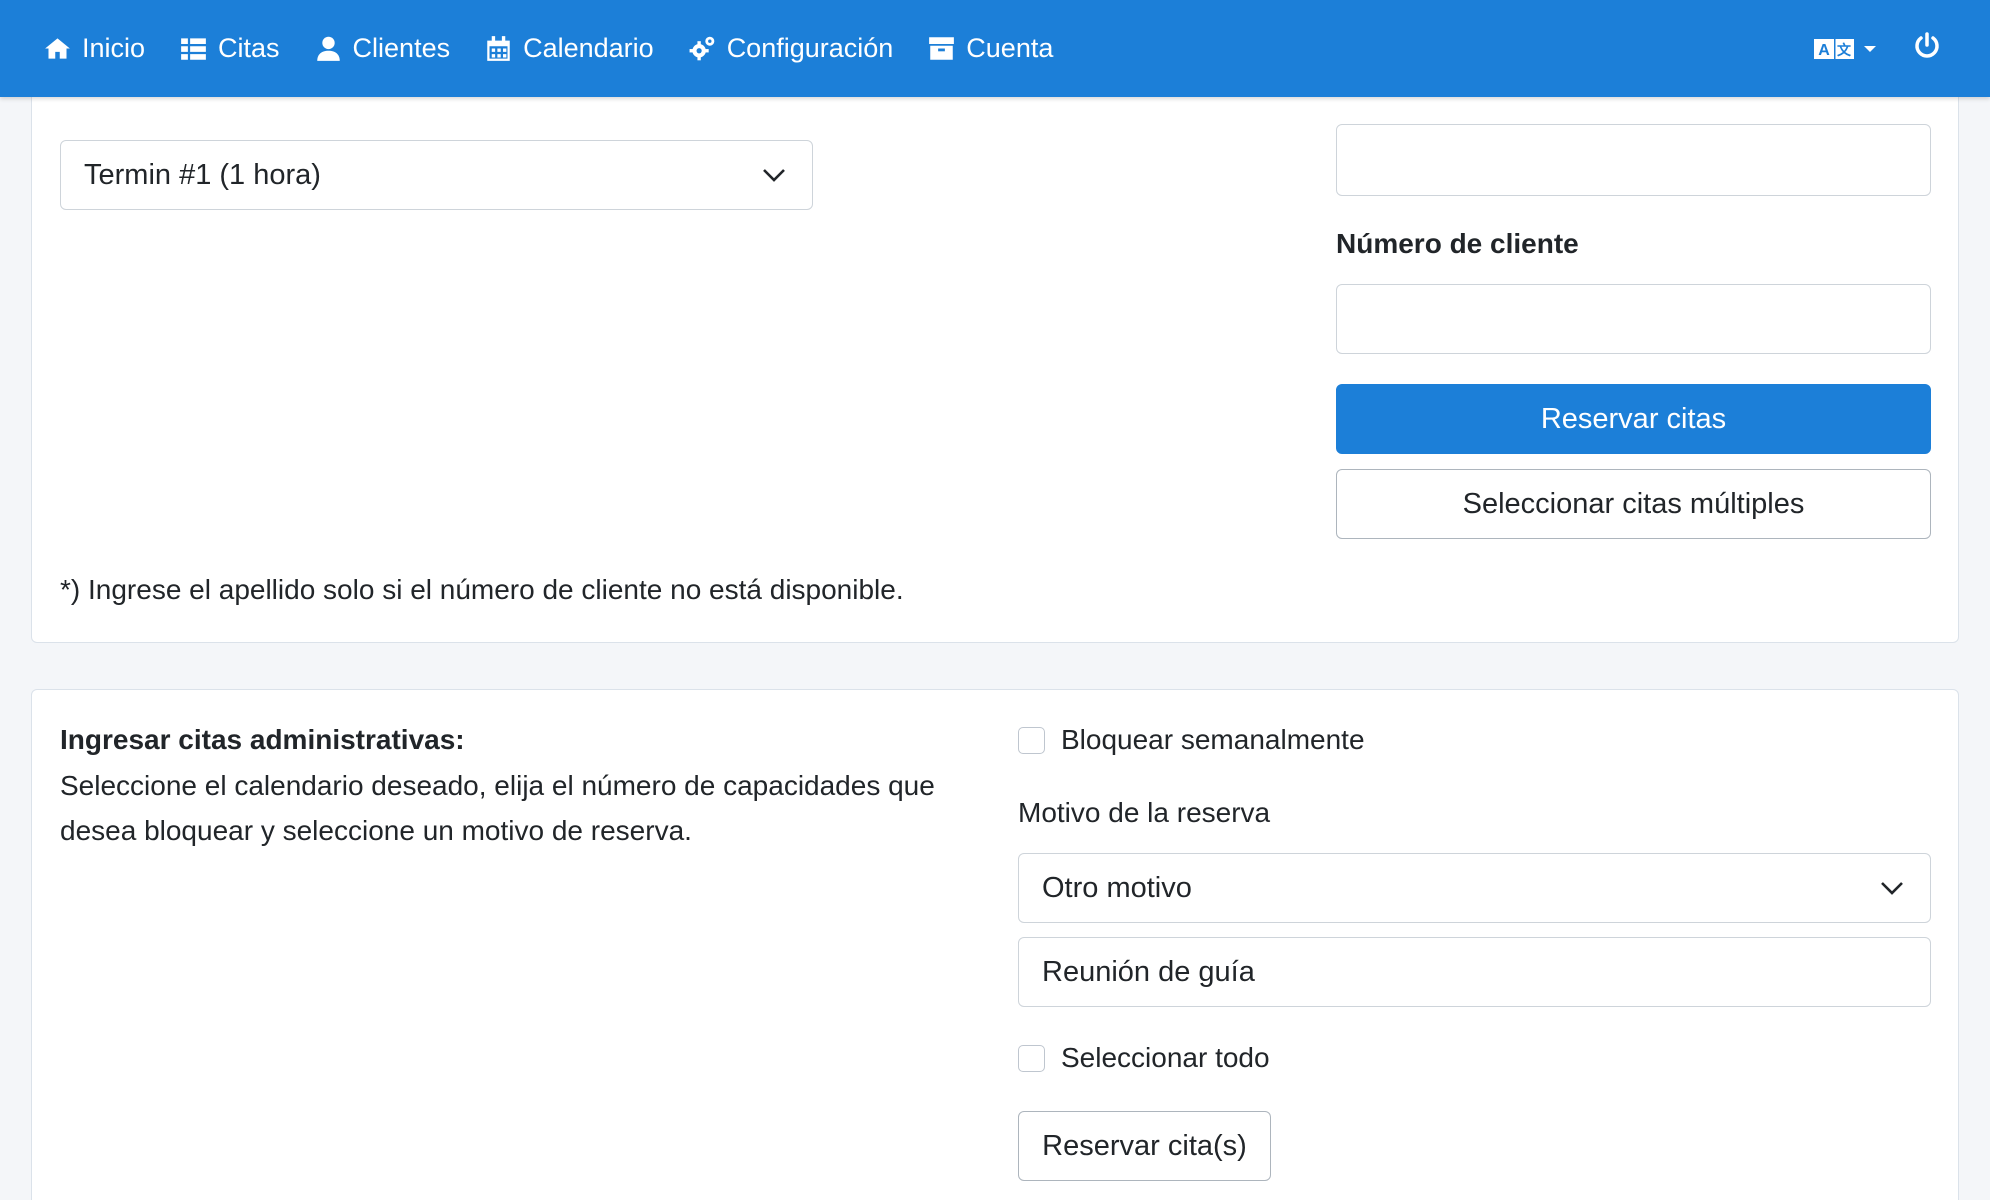  What do you see at coordinates (1633, 419) in the screenshot?
I see `reserve-appointments-button: Reservar citas` at bounding box center [1633, 419].